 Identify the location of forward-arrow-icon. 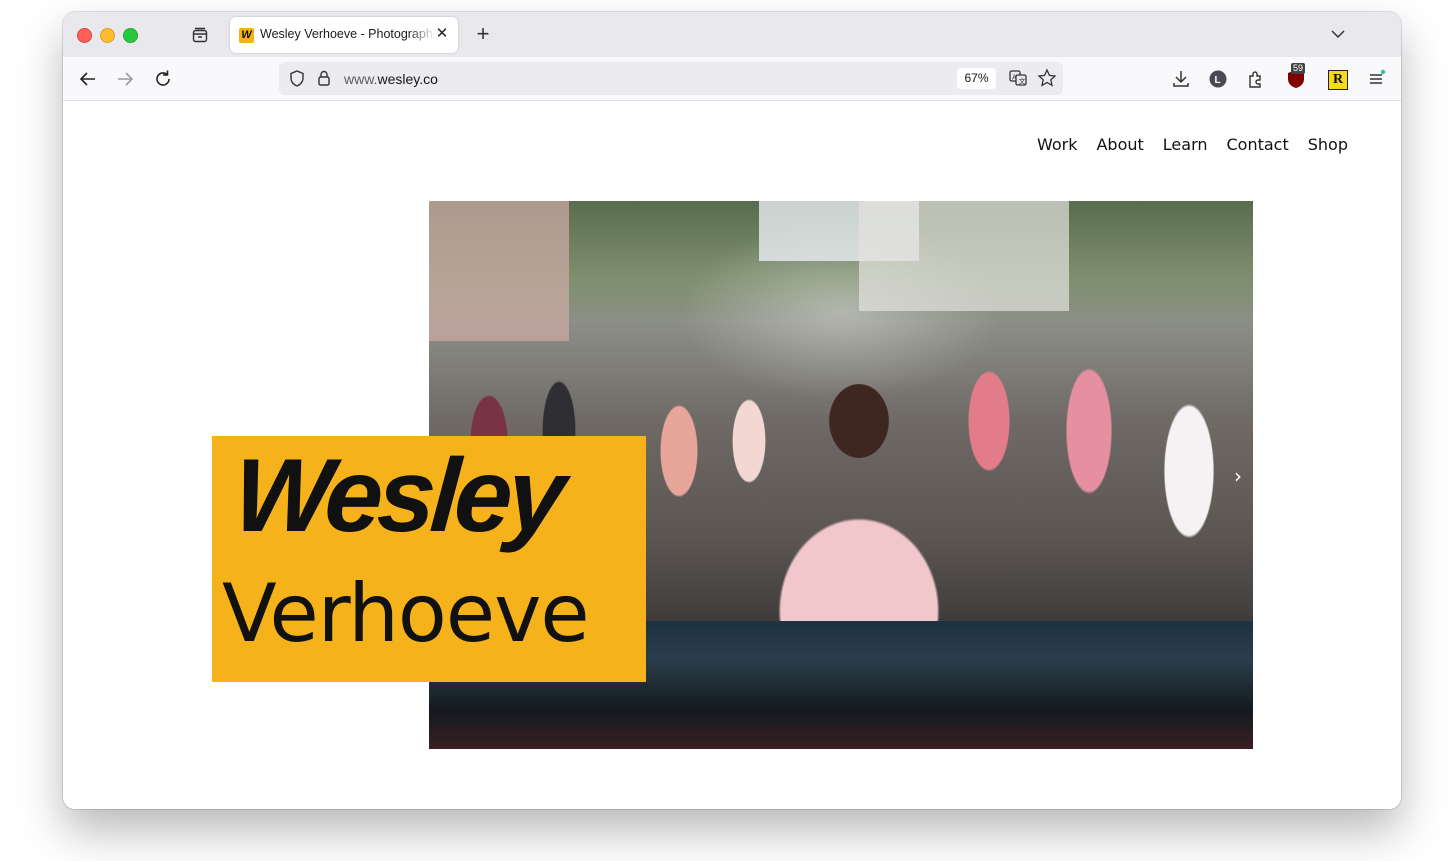
(125, 79).